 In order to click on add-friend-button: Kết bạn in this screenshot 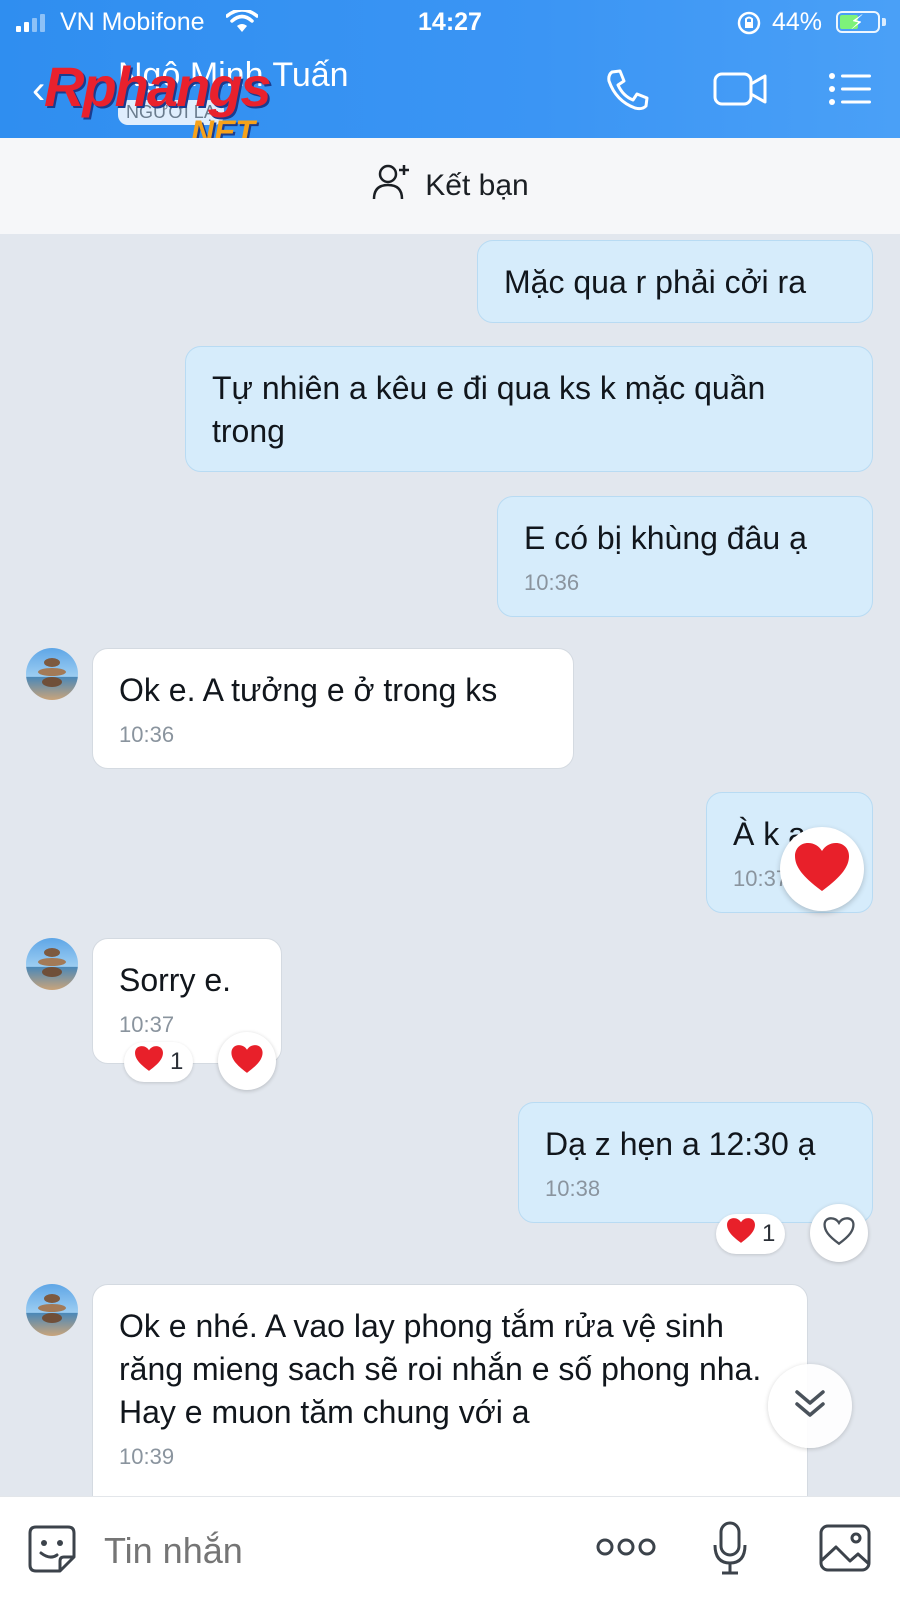, I will do `click(450, 186)`.